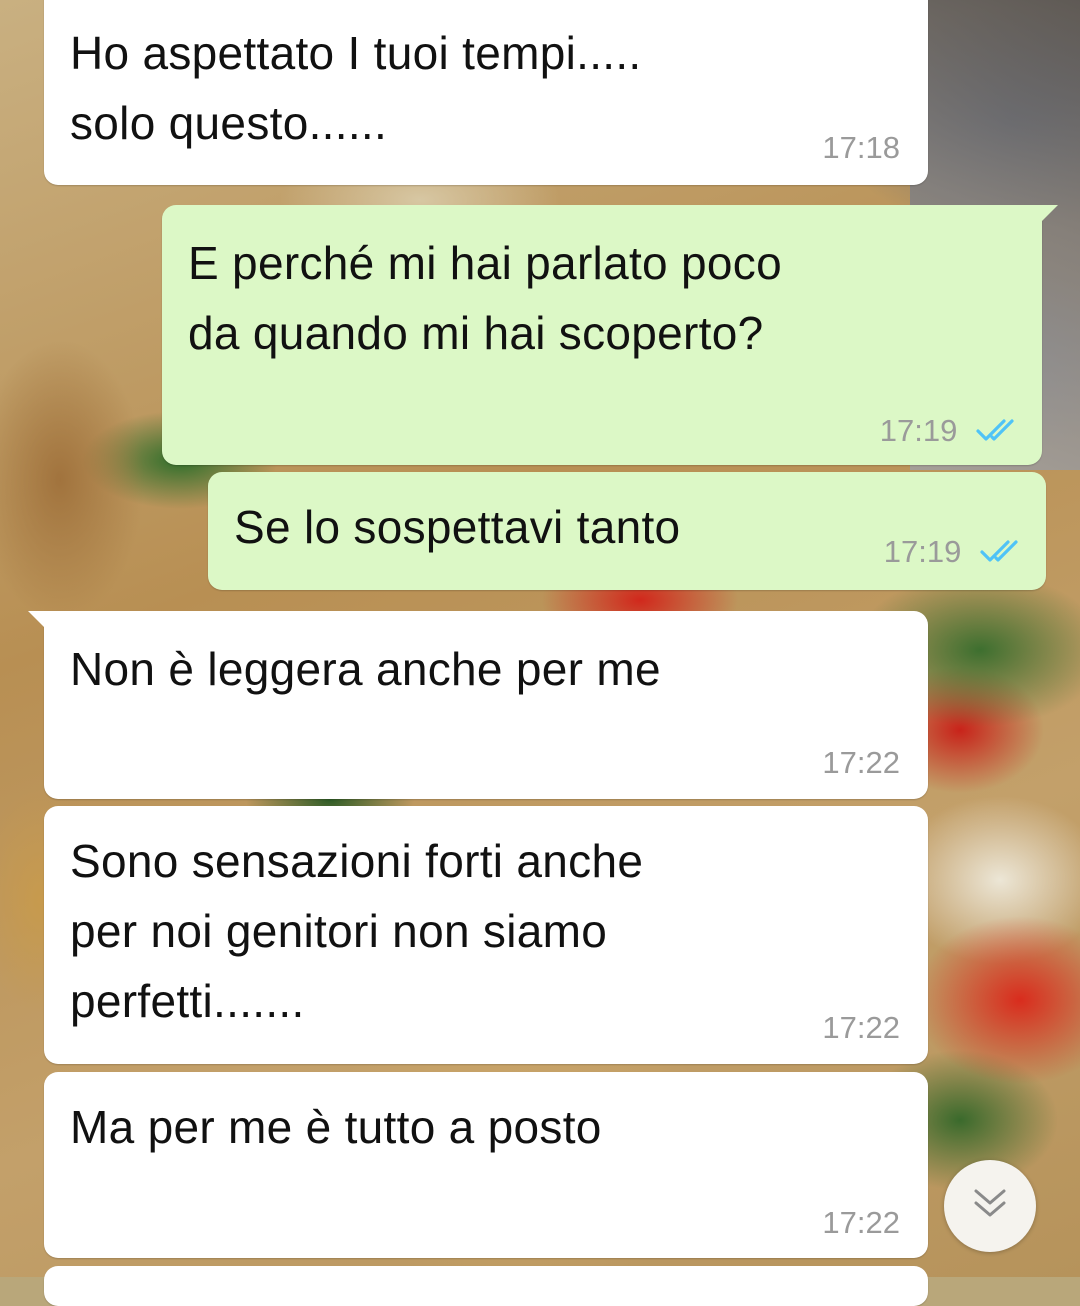  I want to click on message-text: Ma per me è tutto a posto, so click(336, 1127).